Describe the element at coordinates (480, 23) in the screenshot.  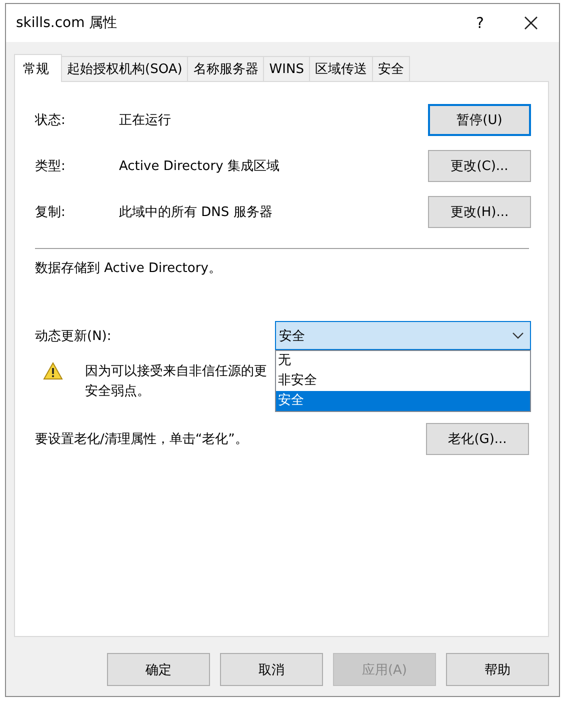
I see `help-button: ?` at that location.